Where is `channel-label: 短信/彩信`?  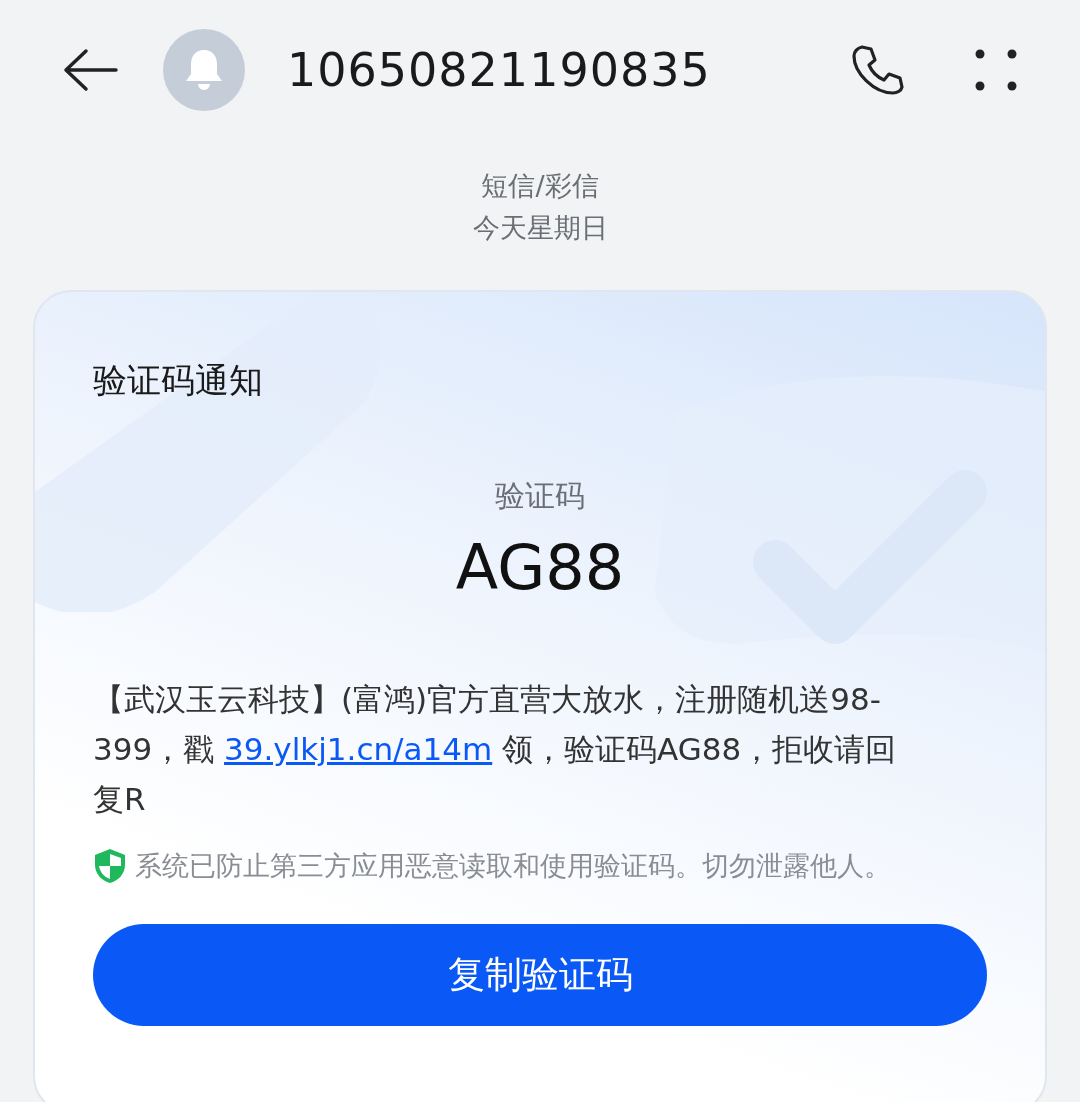
channel-label: 短信/彩信 is located at coordinates (540, 186).